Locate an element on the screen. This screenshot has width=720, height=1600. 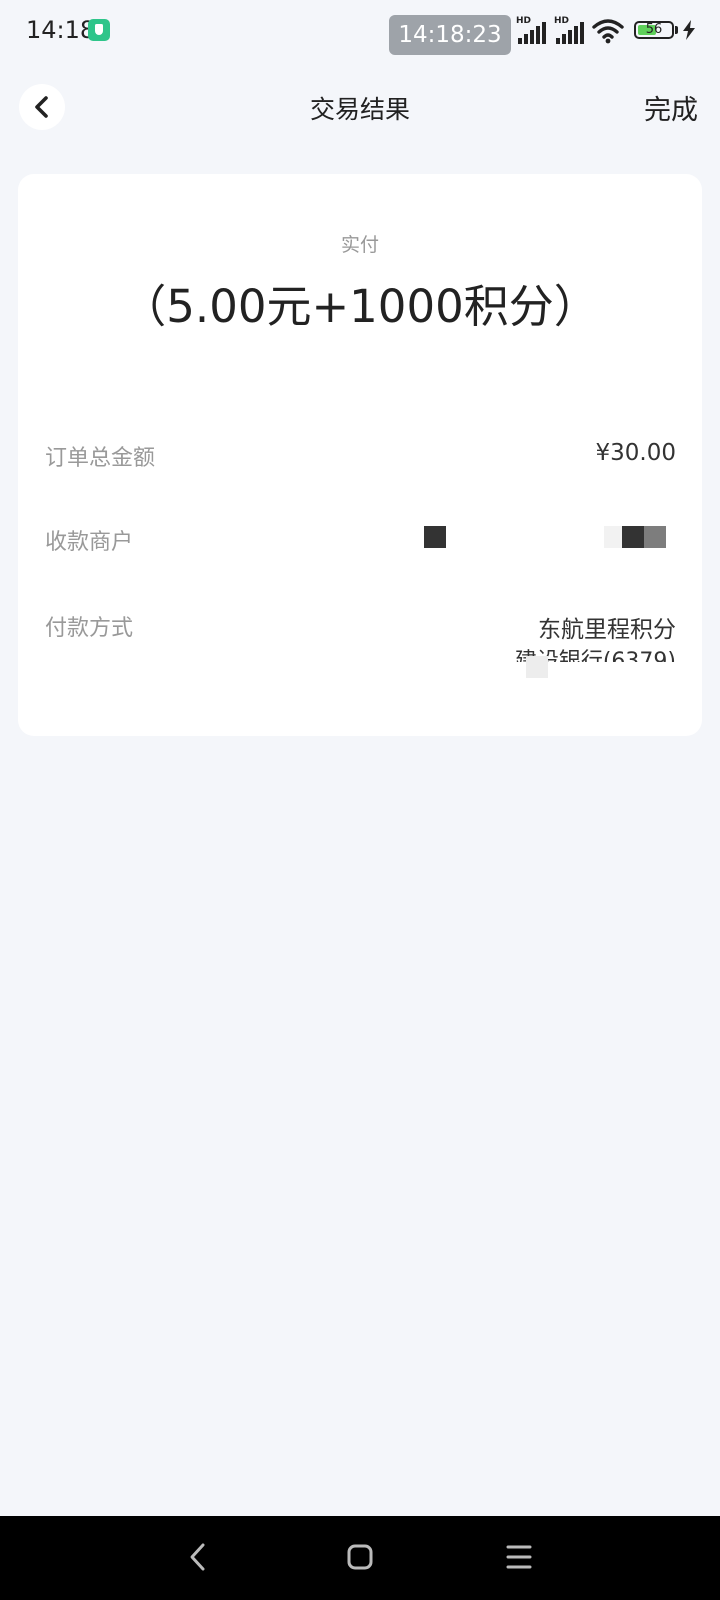
battery-icon: 56 is located at coordinates (654, 30).